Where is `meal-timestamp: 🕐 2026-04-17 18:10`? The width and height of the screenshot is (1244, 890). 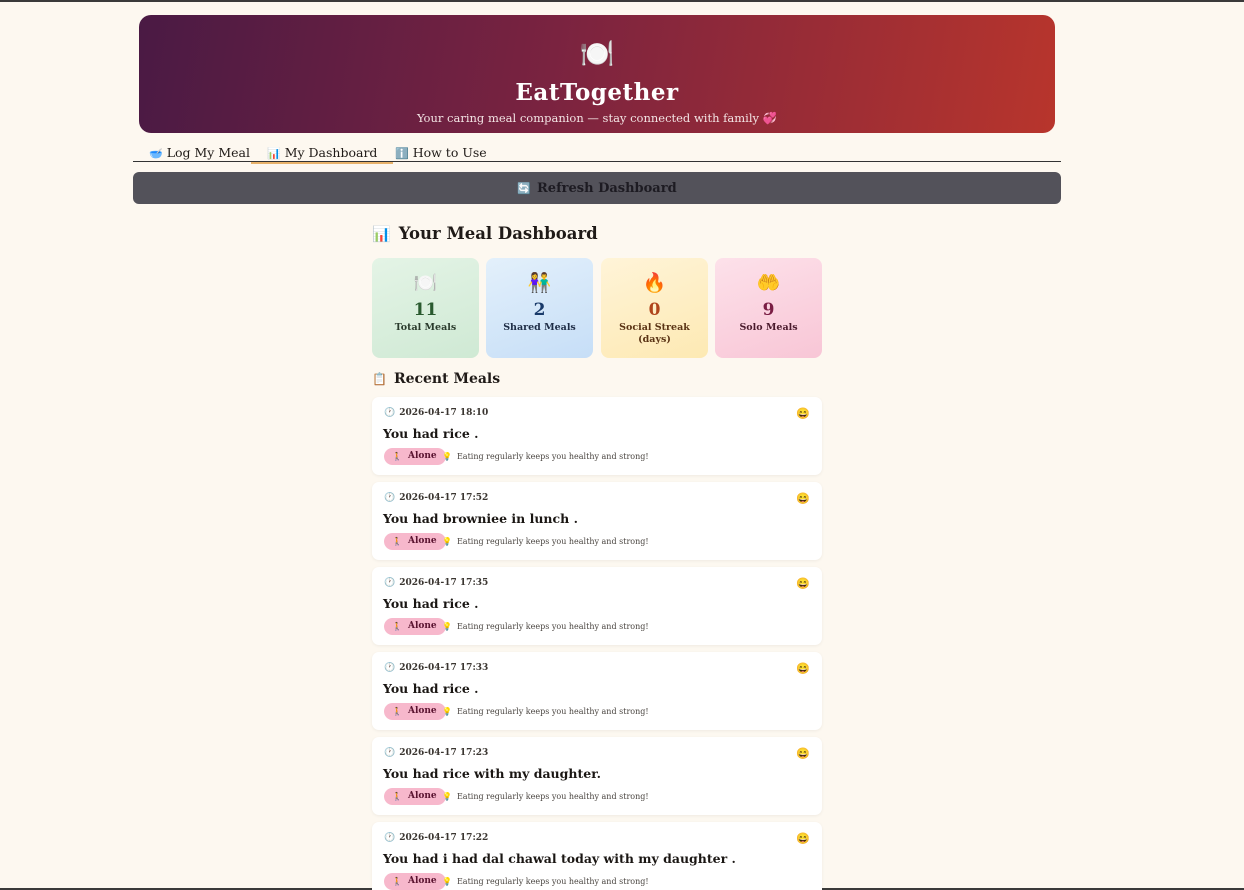
meal-timestamp: 🕐 2026-04-17 18:10 is located at coordinates (436, 413).